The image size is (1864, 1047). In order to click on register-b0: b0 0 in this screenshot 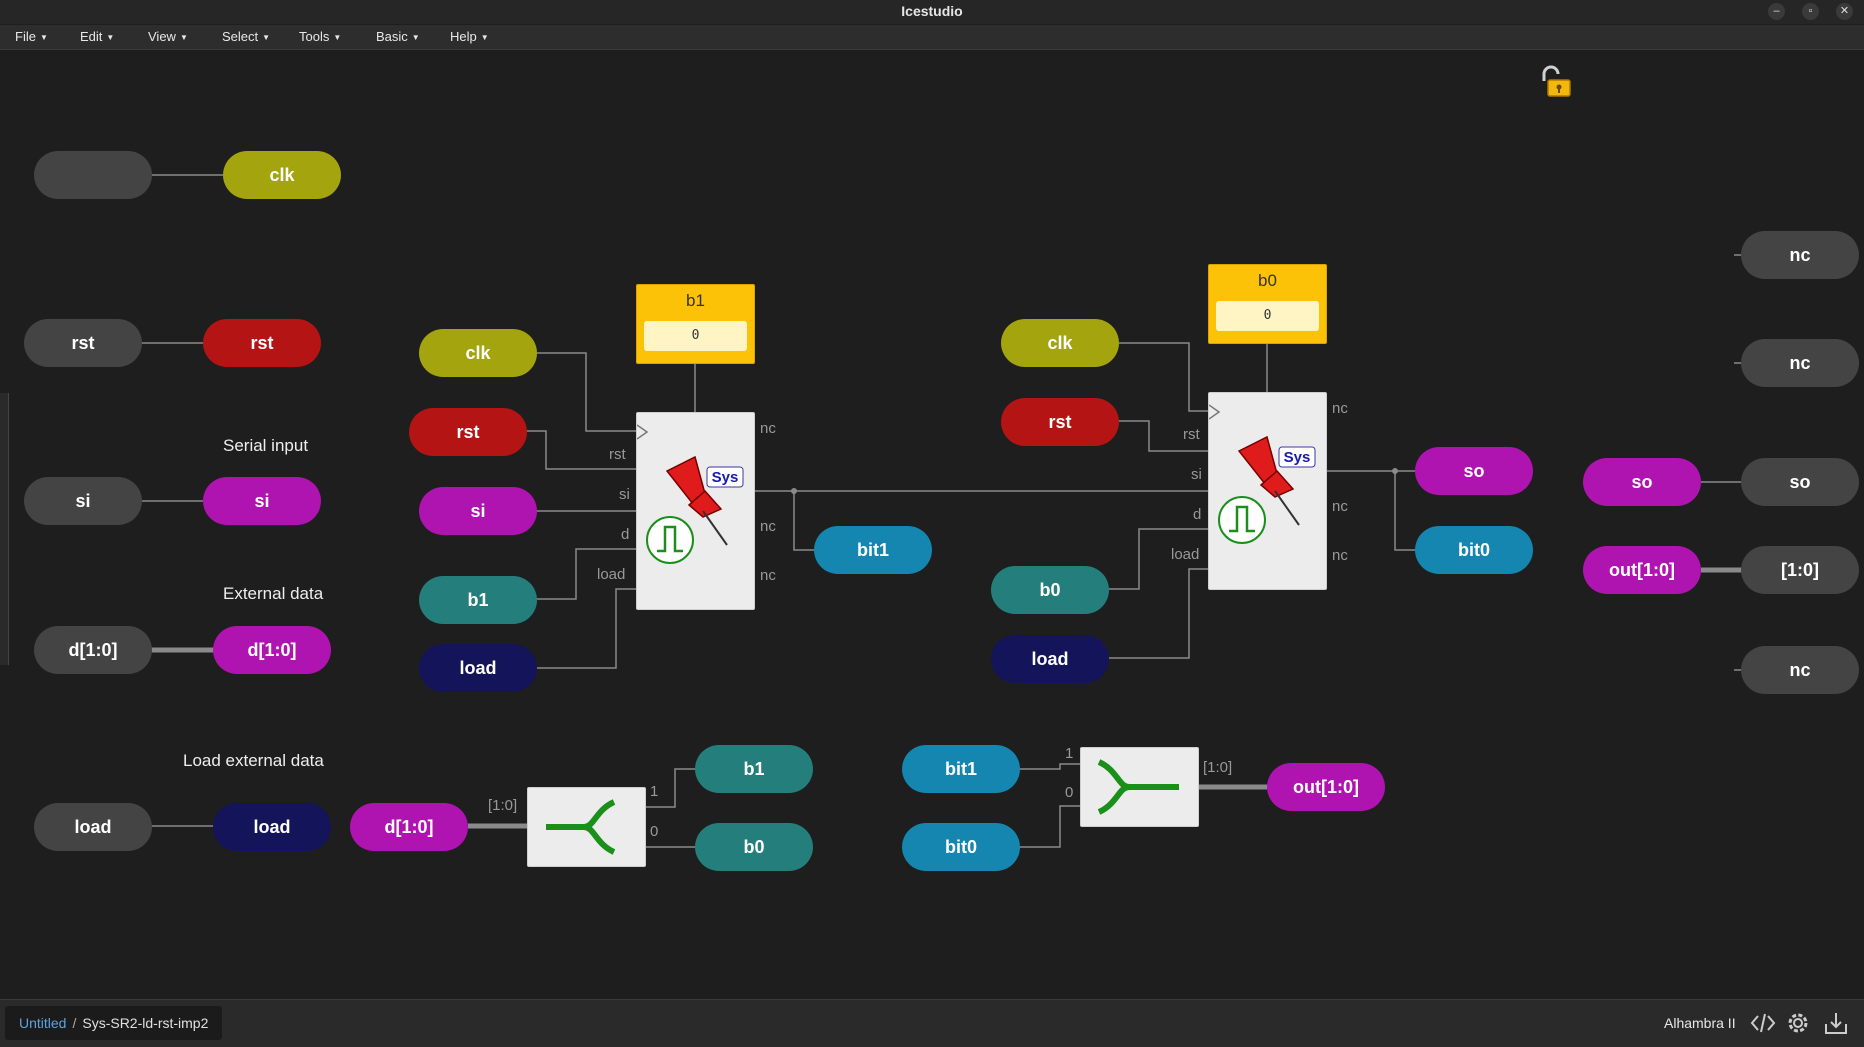, I will do `click(1267, 304)`.